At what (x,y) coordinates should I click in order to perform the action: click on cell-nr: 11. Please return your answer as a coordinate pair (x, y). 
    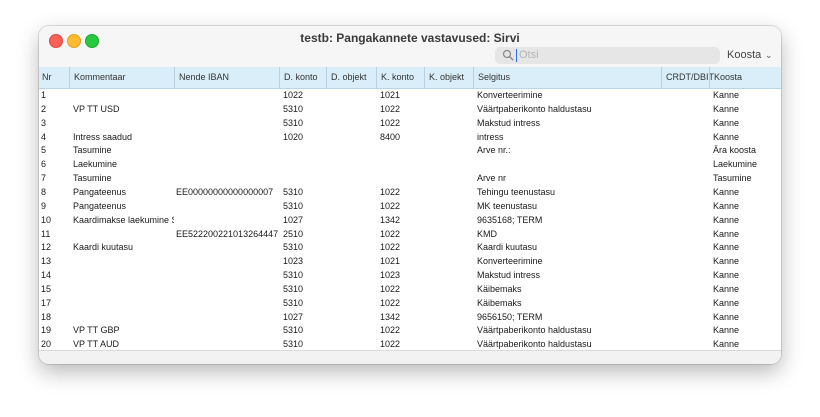
    Looking at the image, I should click on (46, 233).